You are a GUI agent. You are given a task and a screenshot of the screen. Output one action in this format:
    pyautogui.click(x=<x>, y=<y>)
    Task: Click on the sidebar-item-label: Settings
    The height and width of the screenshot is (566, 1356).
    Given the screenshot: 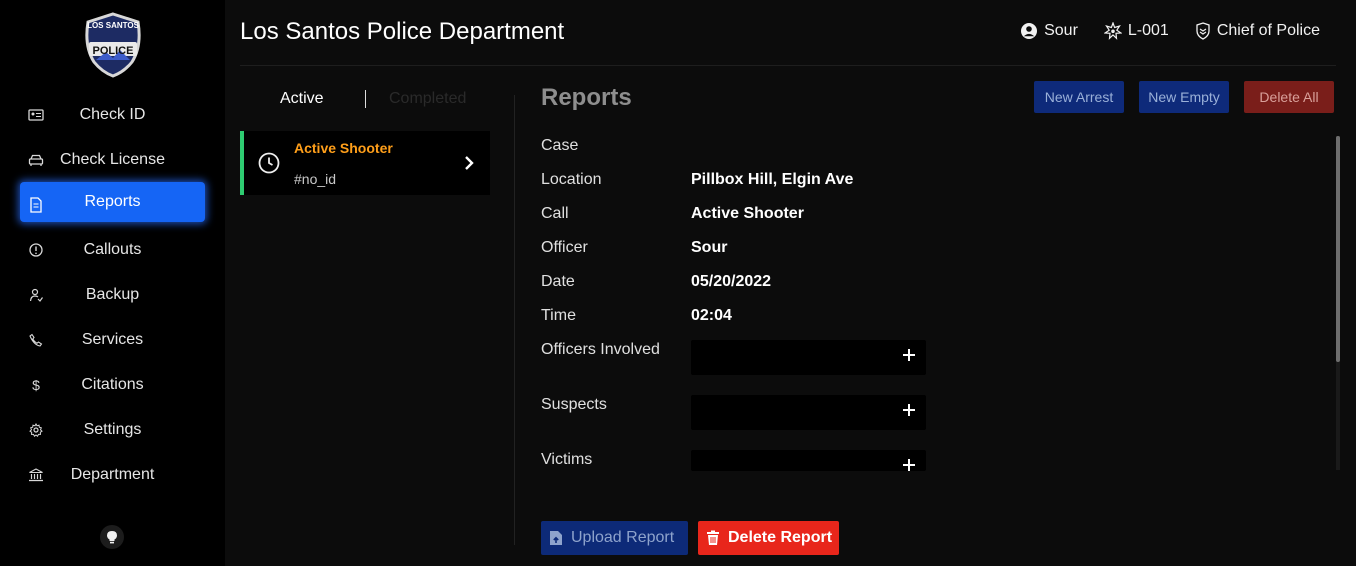 What is the action you would take?
    pyautogui.click(x=112, y=429)
    